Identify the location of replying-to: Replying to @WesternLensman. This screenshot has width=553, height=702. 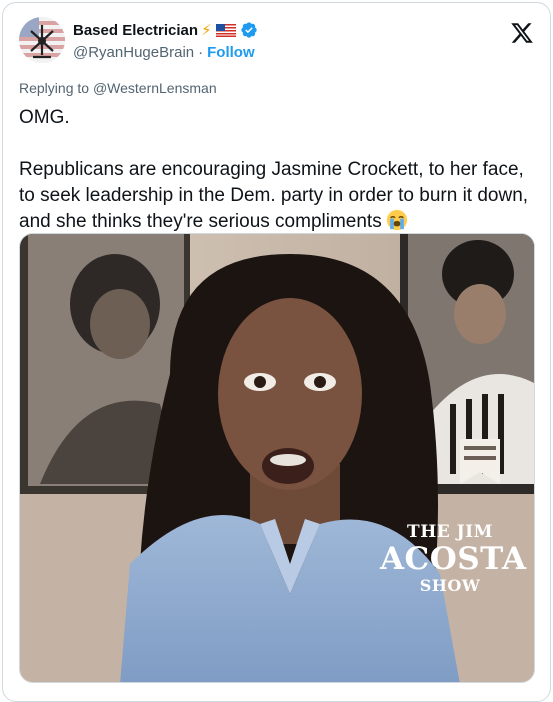
(118, 88).